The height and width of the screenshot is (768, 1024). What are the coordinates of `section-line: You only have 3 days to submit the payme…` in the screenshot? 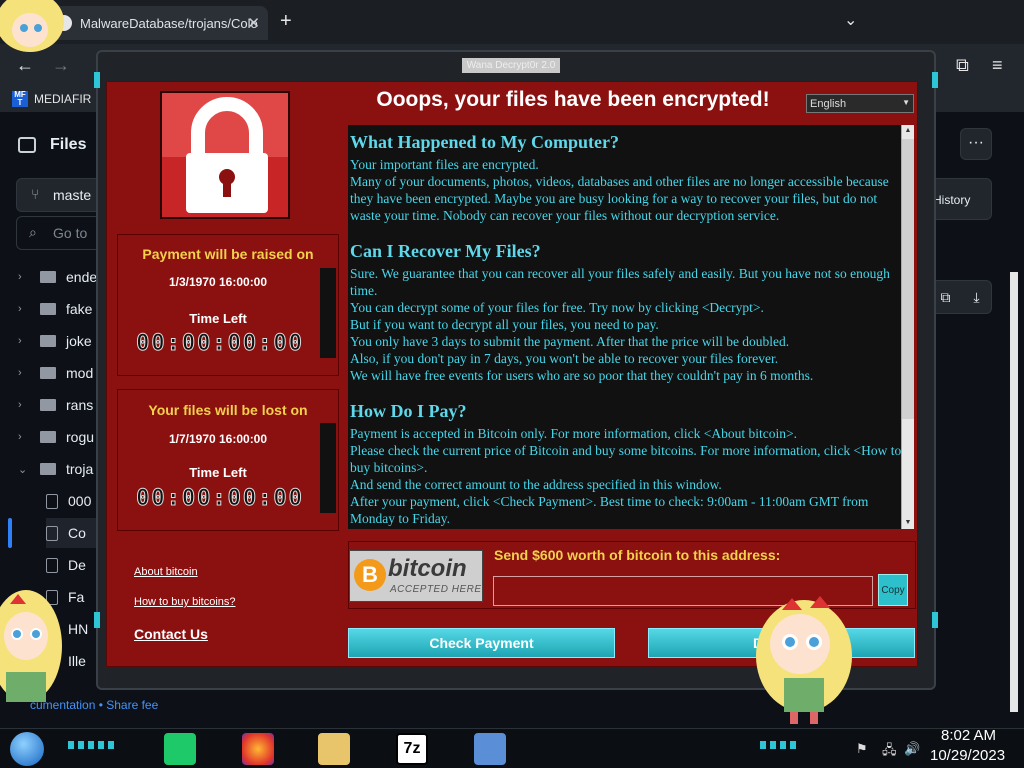 It's located at (570, 341).